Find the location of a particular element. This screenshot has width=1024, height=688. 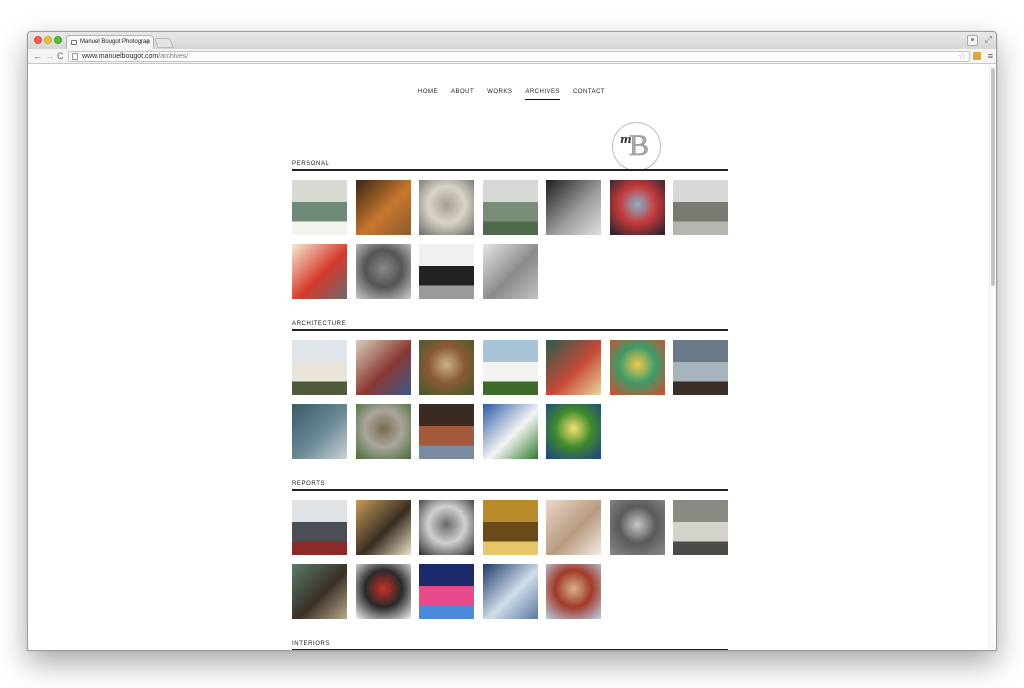

photo-brass is located at coordinates (510, 527).